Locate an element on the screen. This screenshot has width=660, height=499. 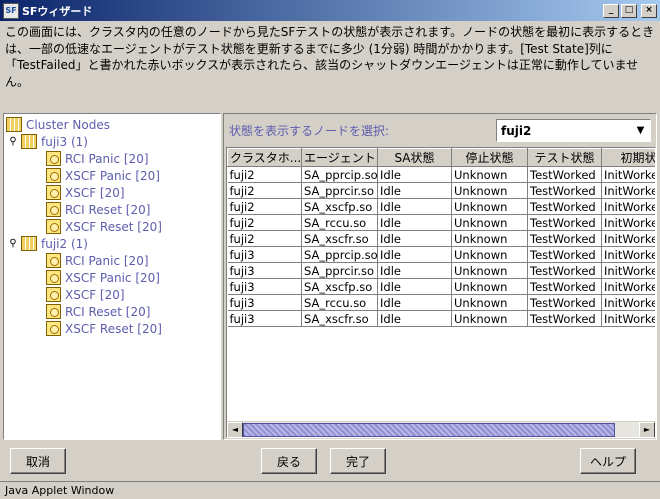
column-header-init-state: 初期状態 is located at coordinates (628, 157).